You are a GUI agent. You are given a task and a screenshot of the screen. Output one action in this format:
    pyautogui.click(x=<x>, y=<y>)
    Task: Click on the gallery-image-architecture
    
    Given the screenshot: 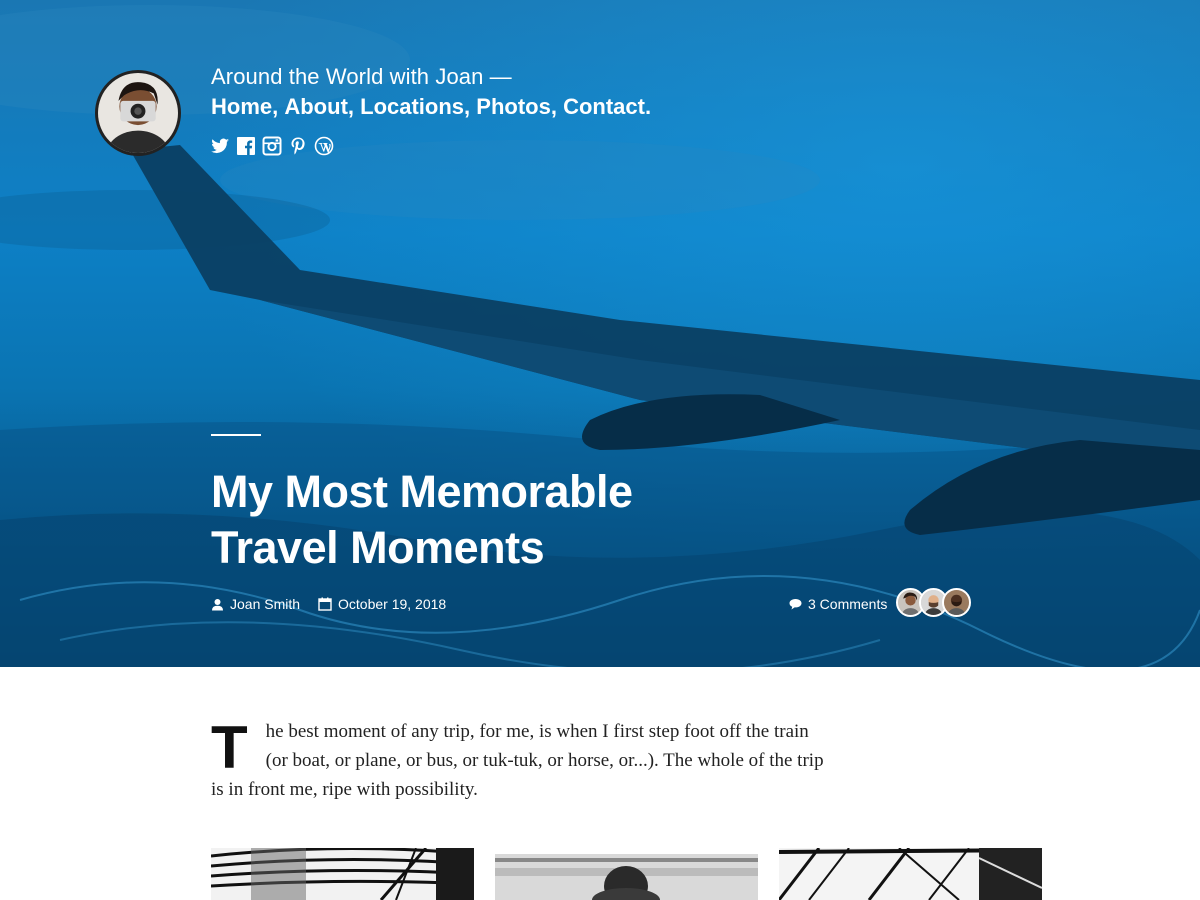 What is the action you would take?
    pyautogui.click(x=342, y=874)
    